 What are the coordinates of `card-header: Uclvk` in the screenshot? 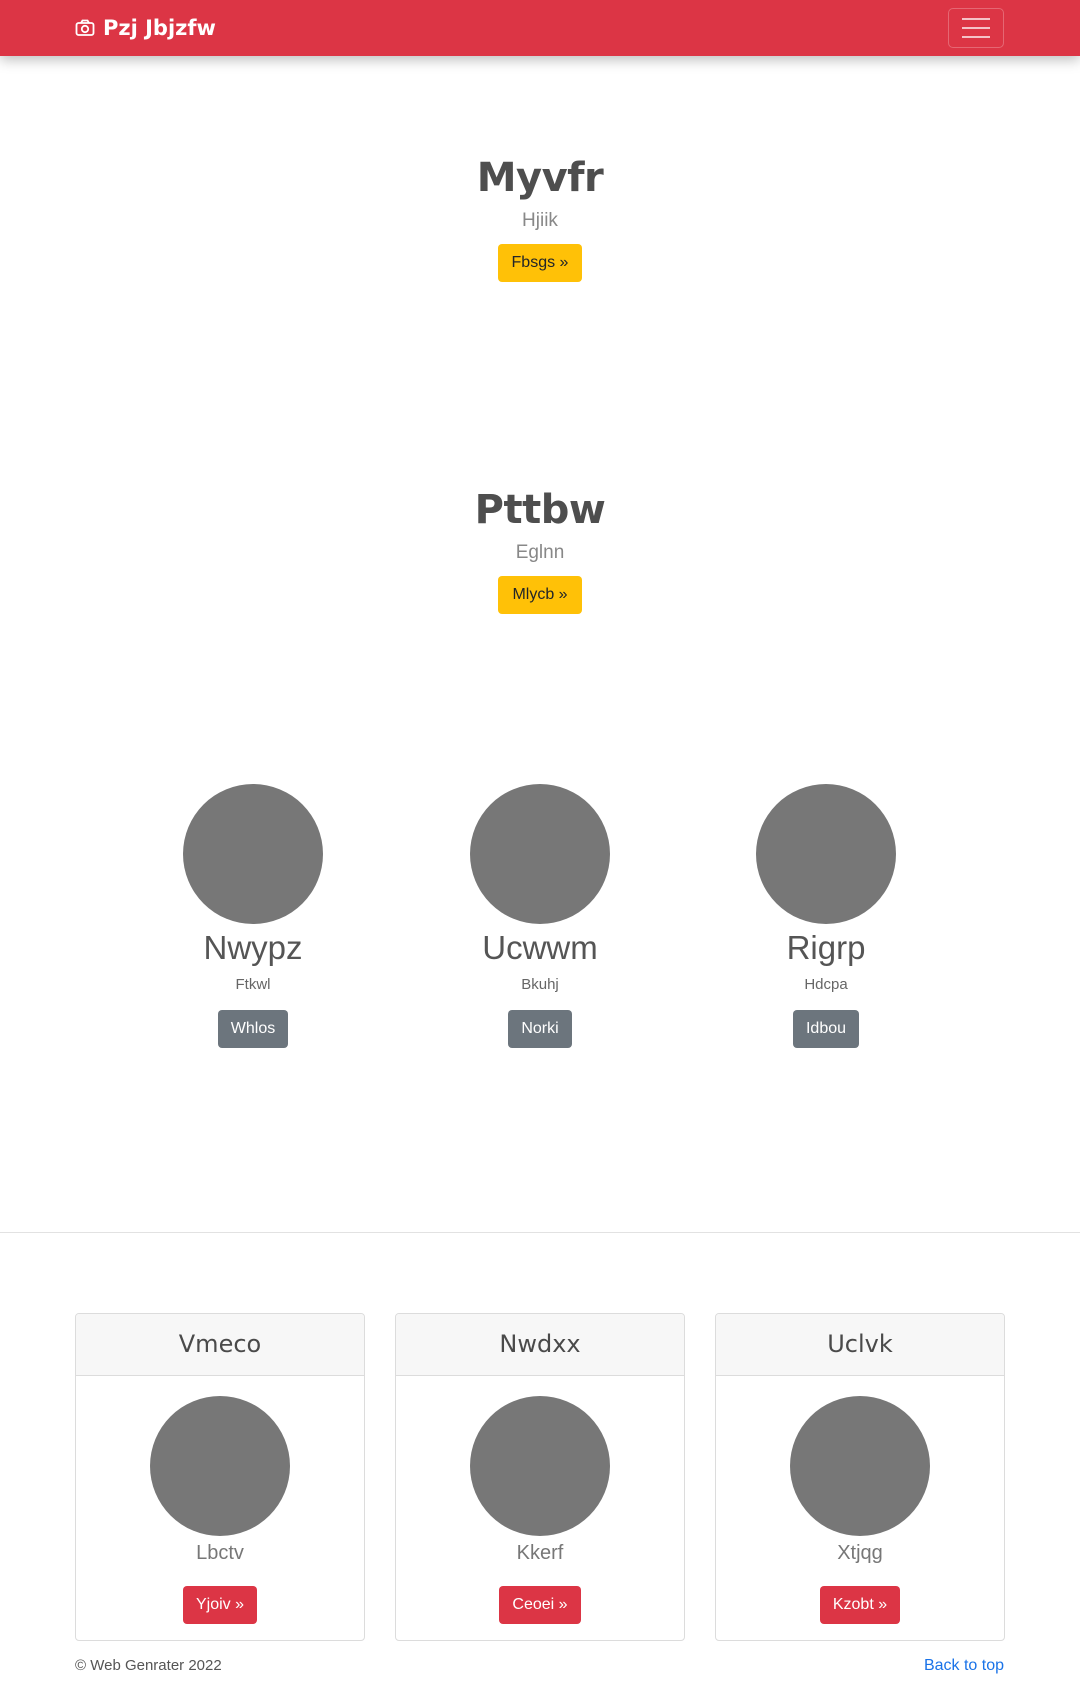 It's located at (860, 1345).